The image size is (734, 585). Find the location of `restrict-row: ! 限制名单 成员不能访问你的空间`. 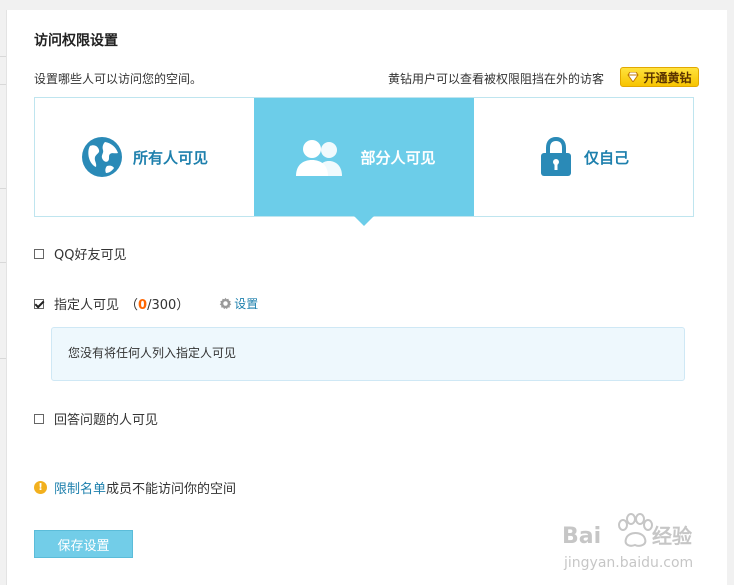

restrict-row: ! 限制名单 成员不能访问你的空间 is located at coordinates (135, 487).